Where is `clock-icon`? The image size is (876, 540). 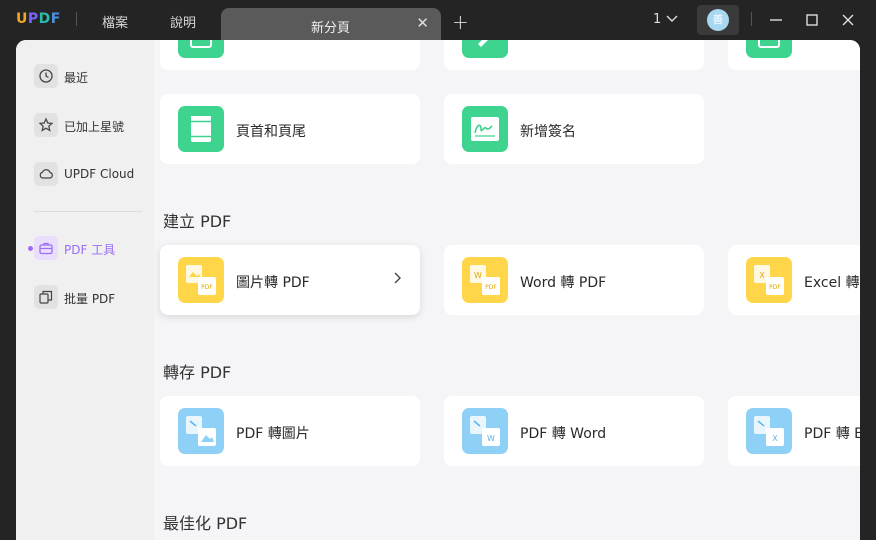 clock-icon is located at coordinates (46, 76).